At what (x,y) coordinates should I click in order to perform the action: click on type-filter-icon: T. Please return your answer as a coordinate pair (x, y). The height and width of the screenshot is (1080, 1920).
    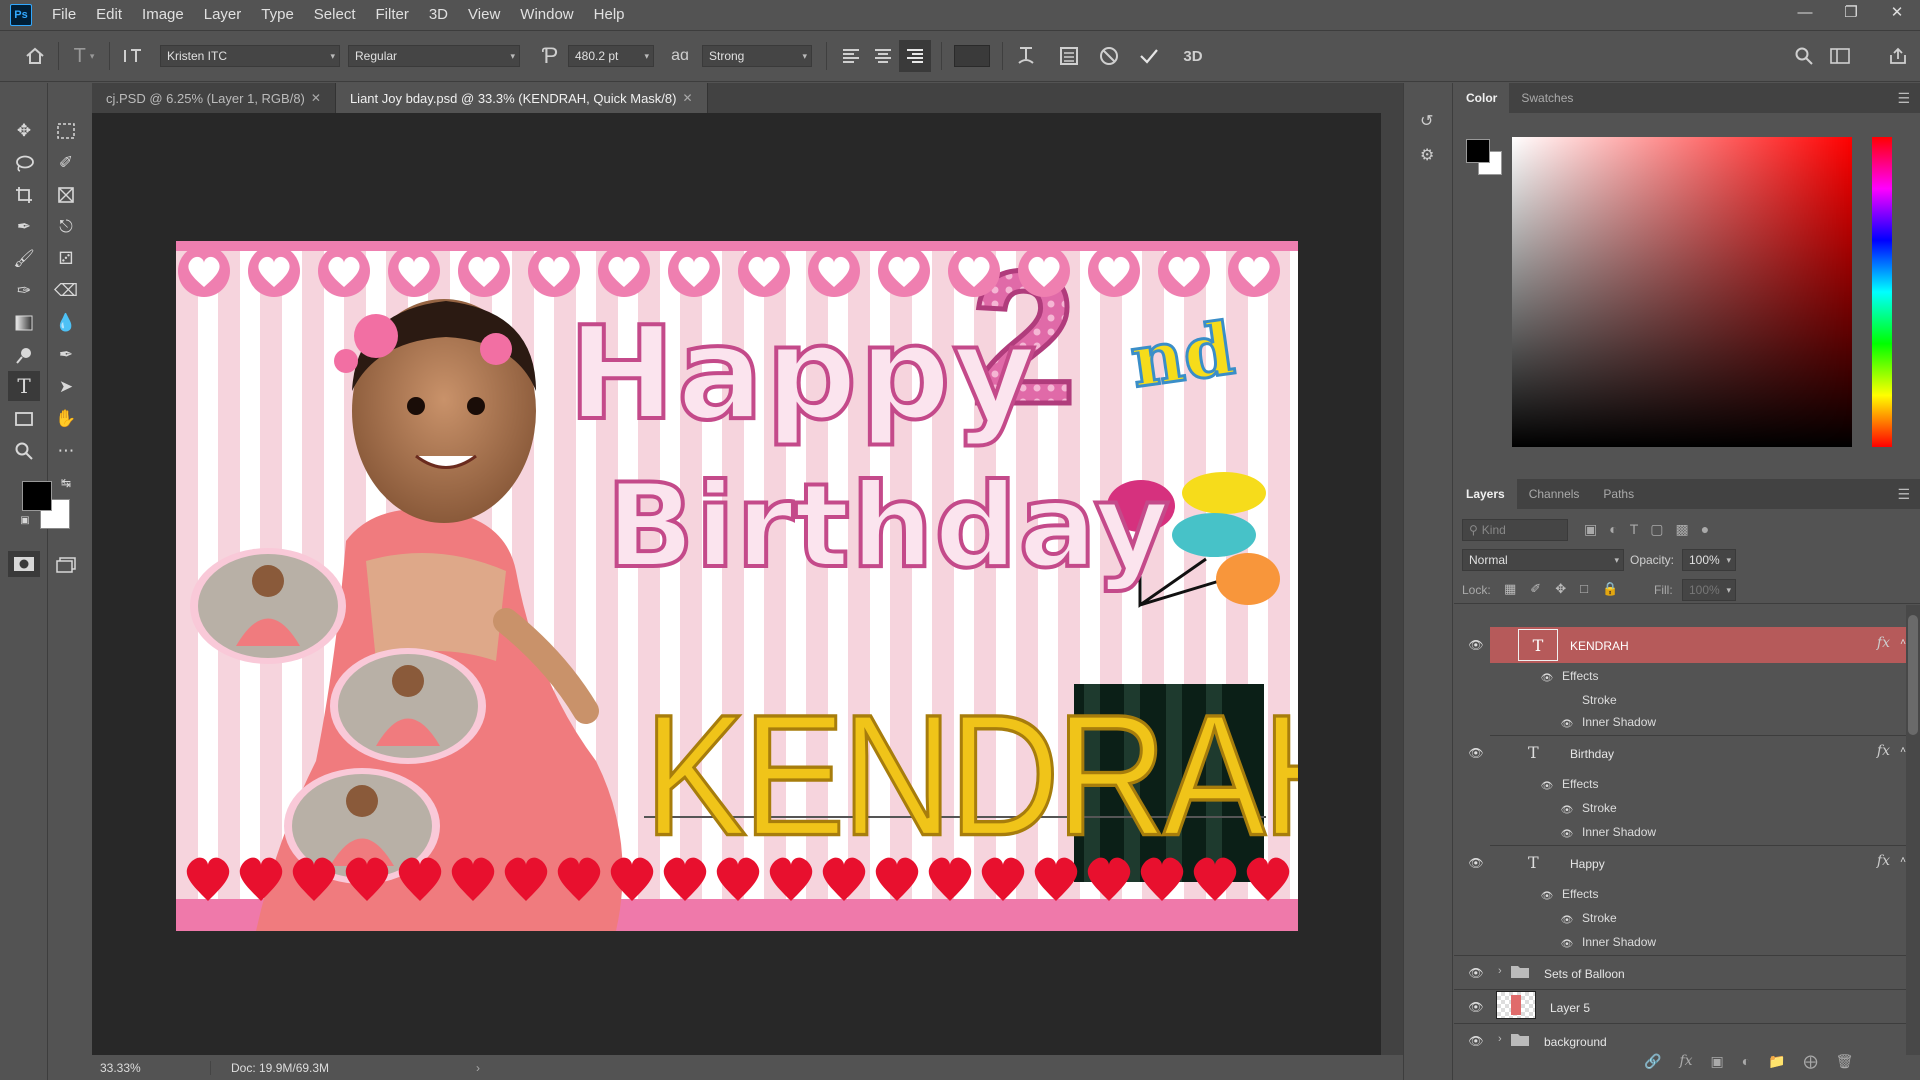
    Looking at the image, I should click on (1634, 529).